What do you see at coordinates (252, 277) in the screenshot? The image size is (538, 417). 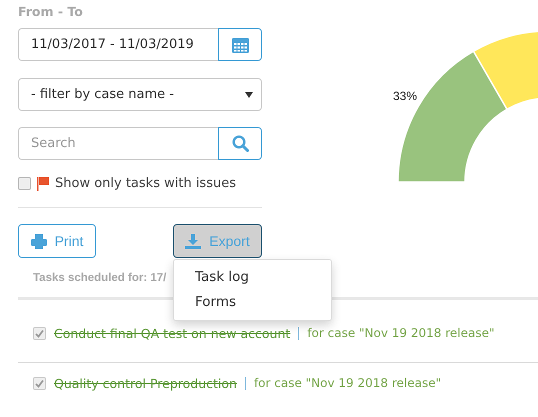 I see `menu-item: Task log` at bounding box center [252, 277].